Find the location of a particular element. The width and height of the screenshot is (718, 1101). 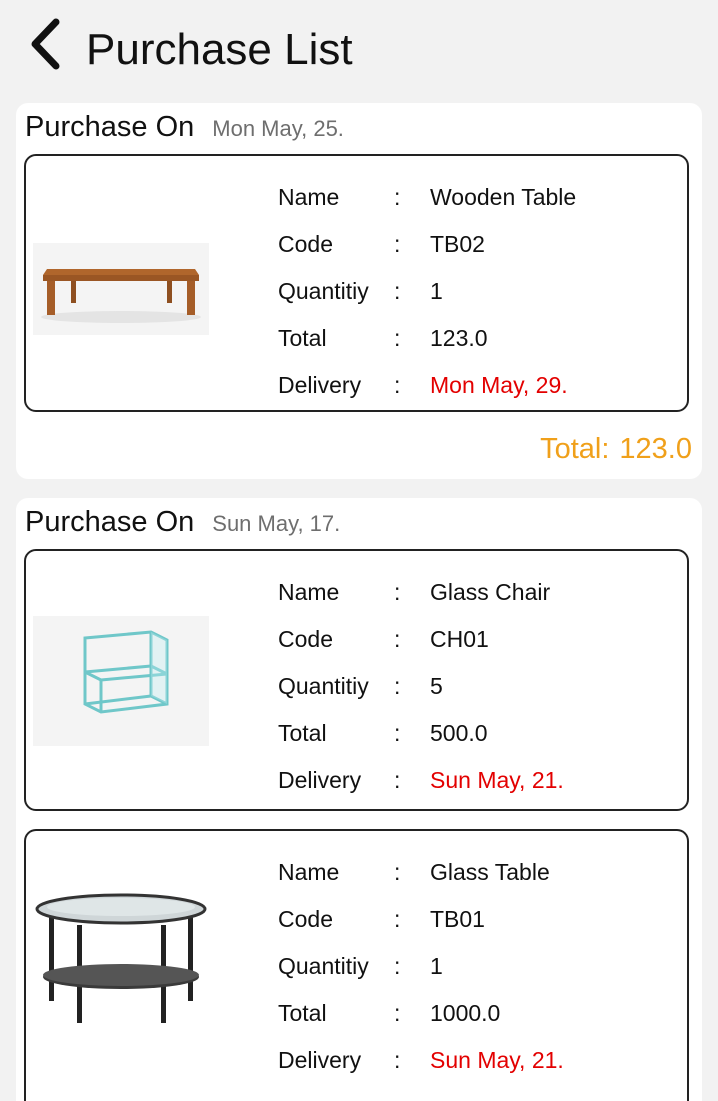

detail-row-code: Code : CH01 is located at coordinates (478, 639).